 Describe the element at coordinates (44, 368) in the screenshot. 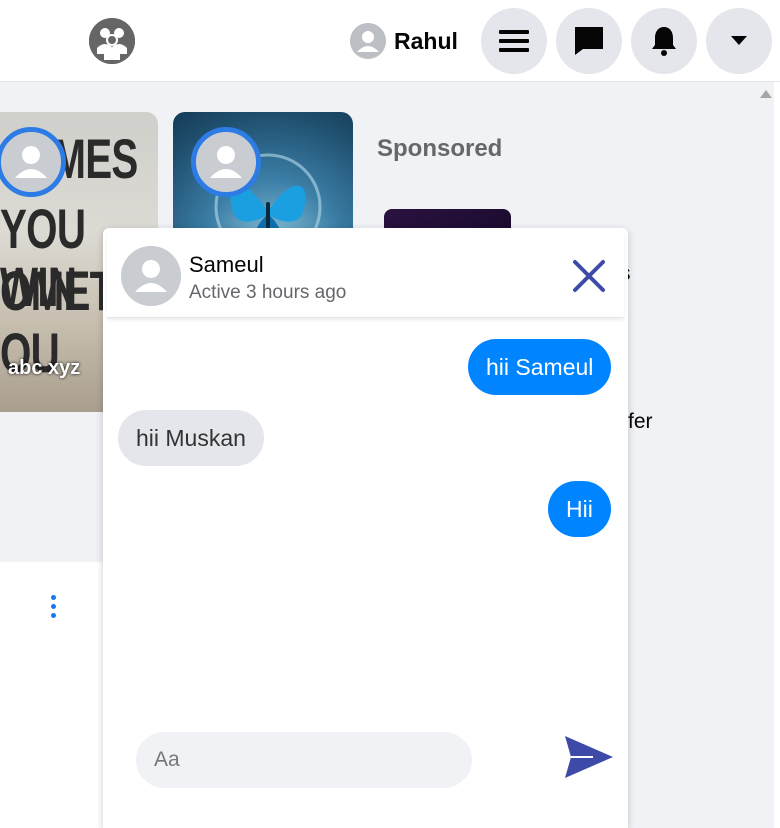

I see `story-author-label: abc xyz` at that location.